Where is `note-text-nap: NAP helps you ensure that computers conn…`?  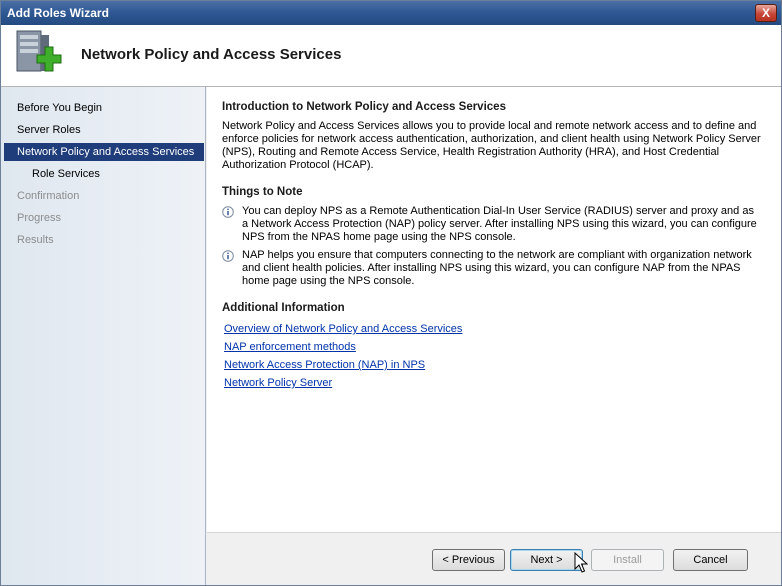 note-text-nap: NAP helps you ensure that computers conn… is located at coordinates (497, 268).